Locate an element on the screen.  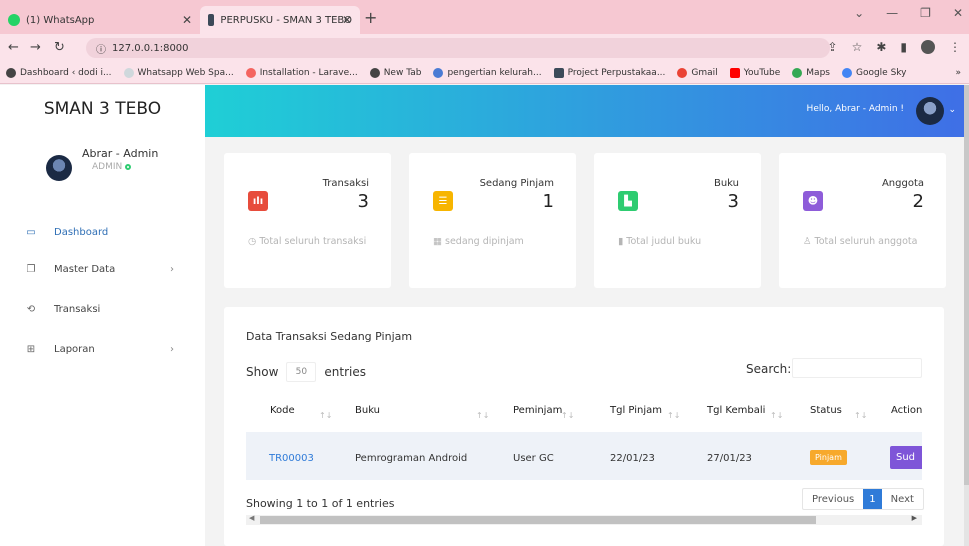
calendar-icon: ▦ is located at coordinates (439, 241).